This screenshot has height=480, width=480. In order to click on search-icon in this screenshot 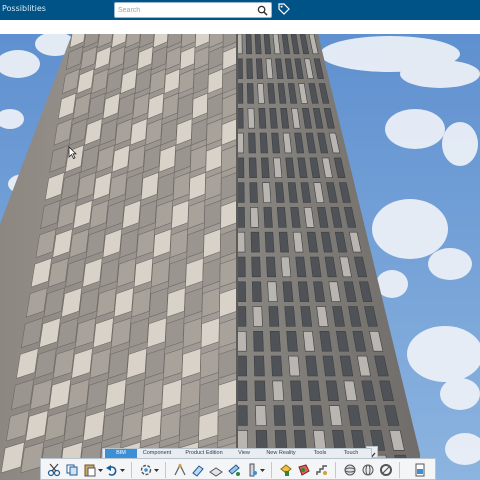, I will do `click(262, 10)`.